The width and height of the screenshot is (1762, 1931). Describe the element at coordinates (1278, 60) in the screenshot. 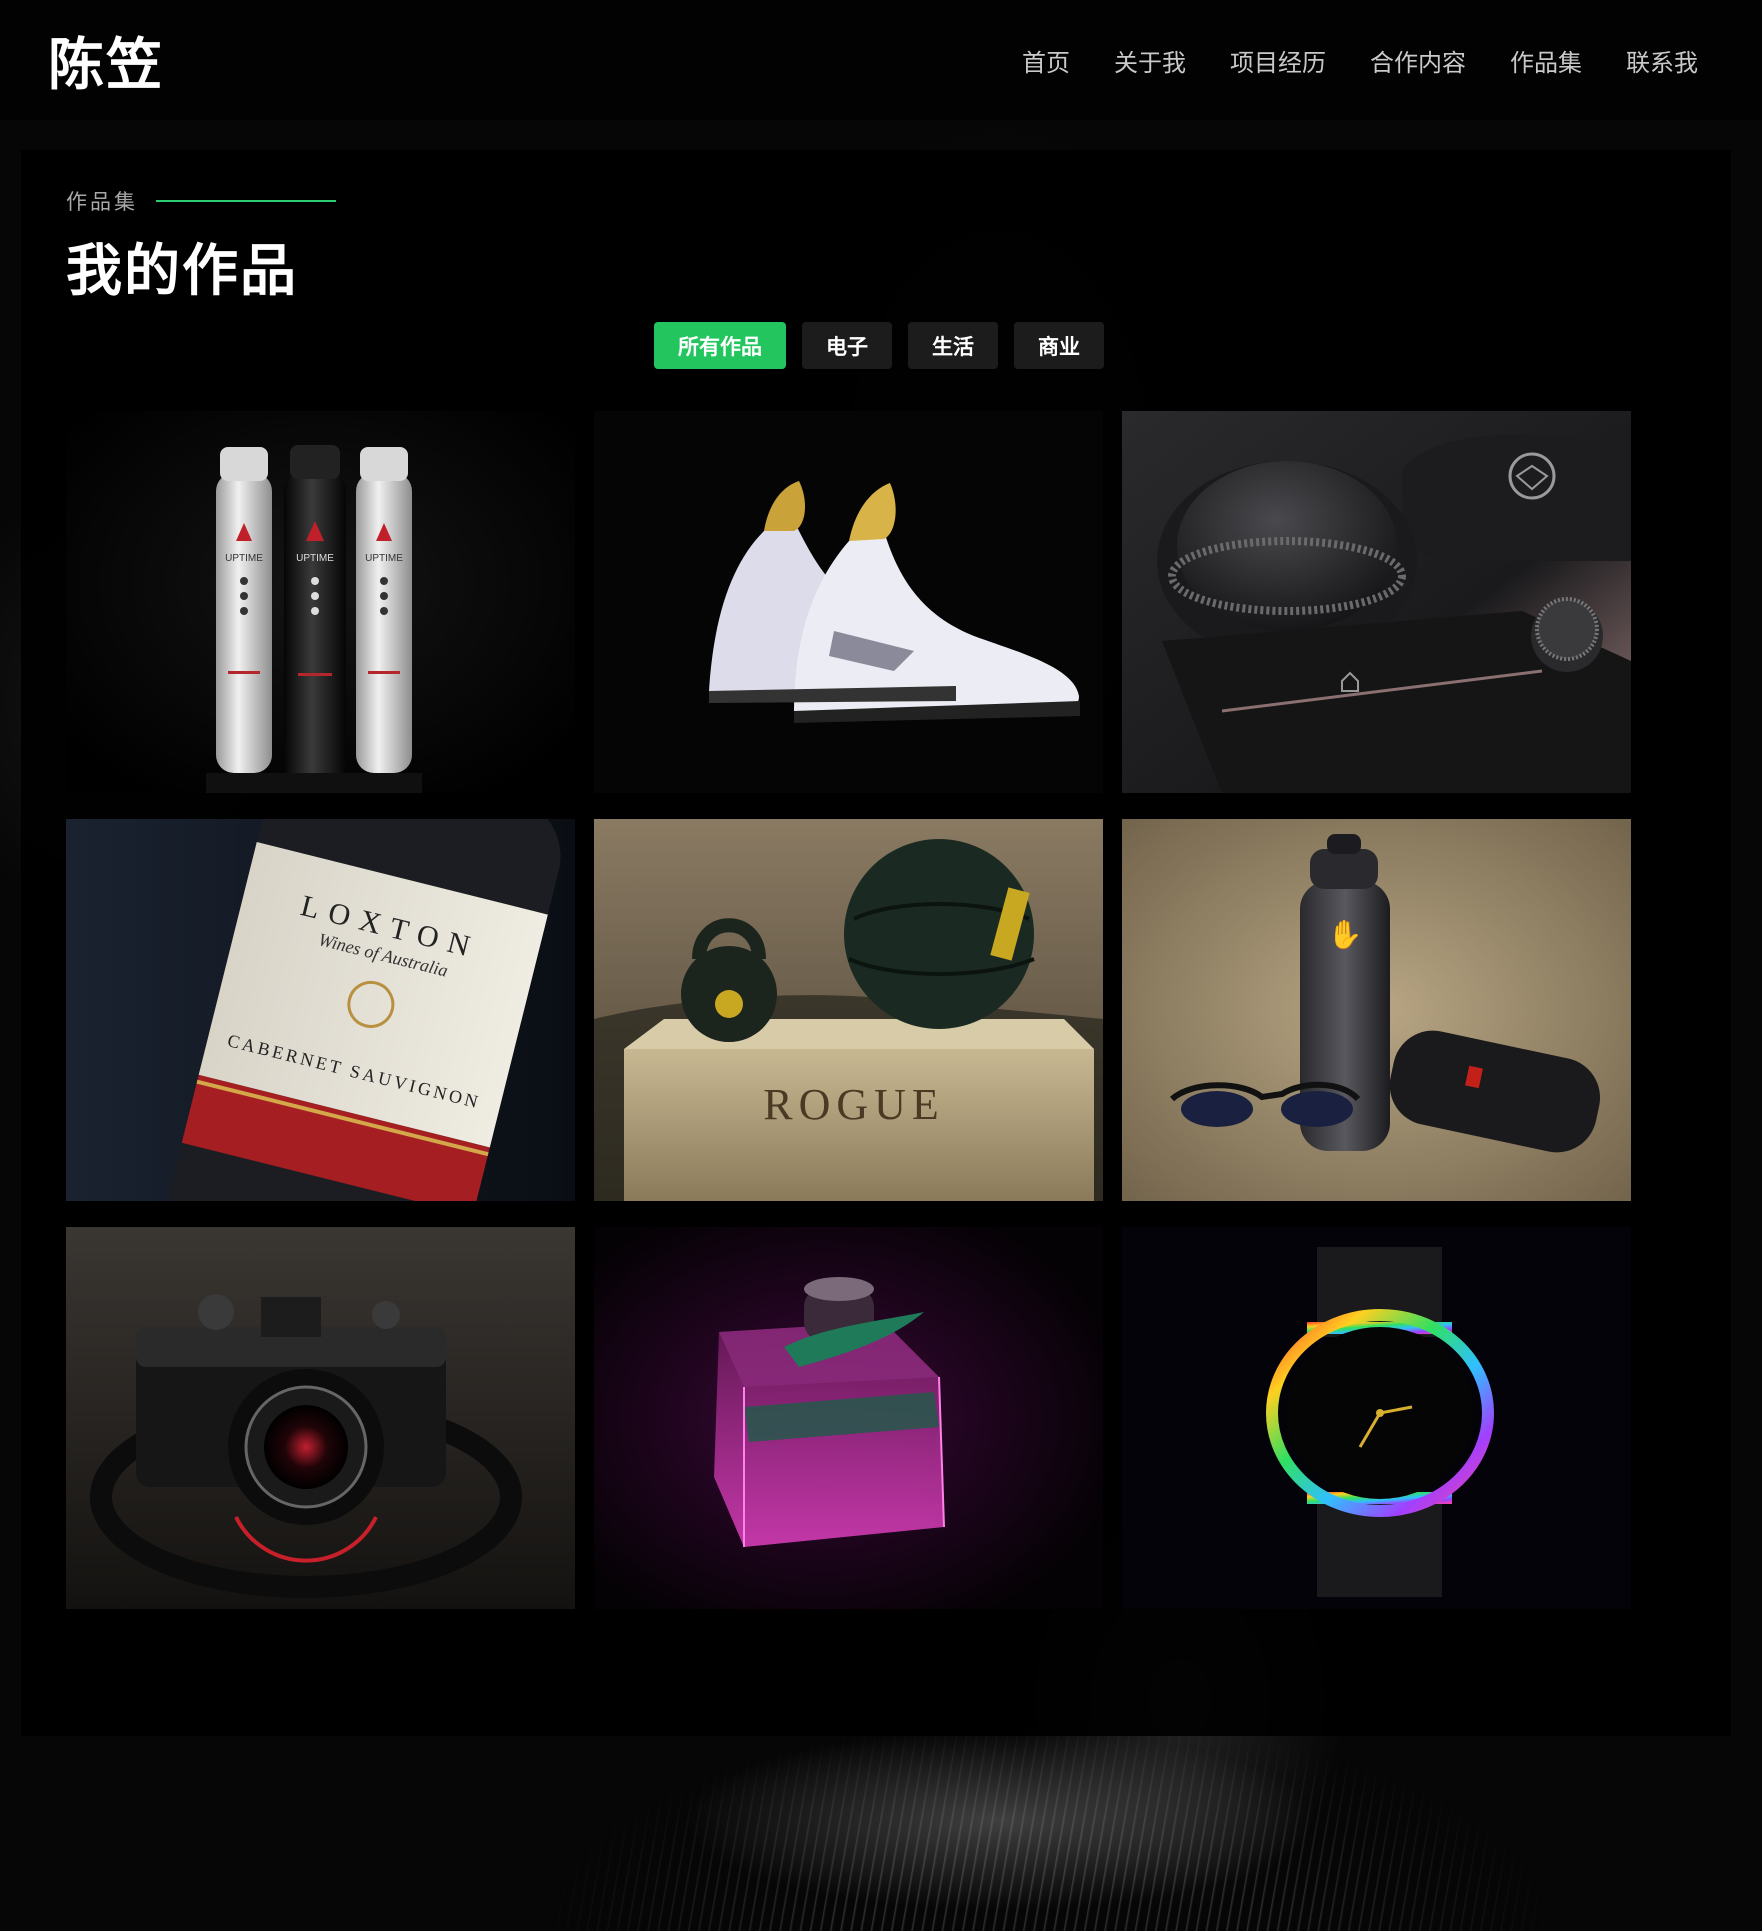

I see `nav-item-projects: 项目经历` at that location.